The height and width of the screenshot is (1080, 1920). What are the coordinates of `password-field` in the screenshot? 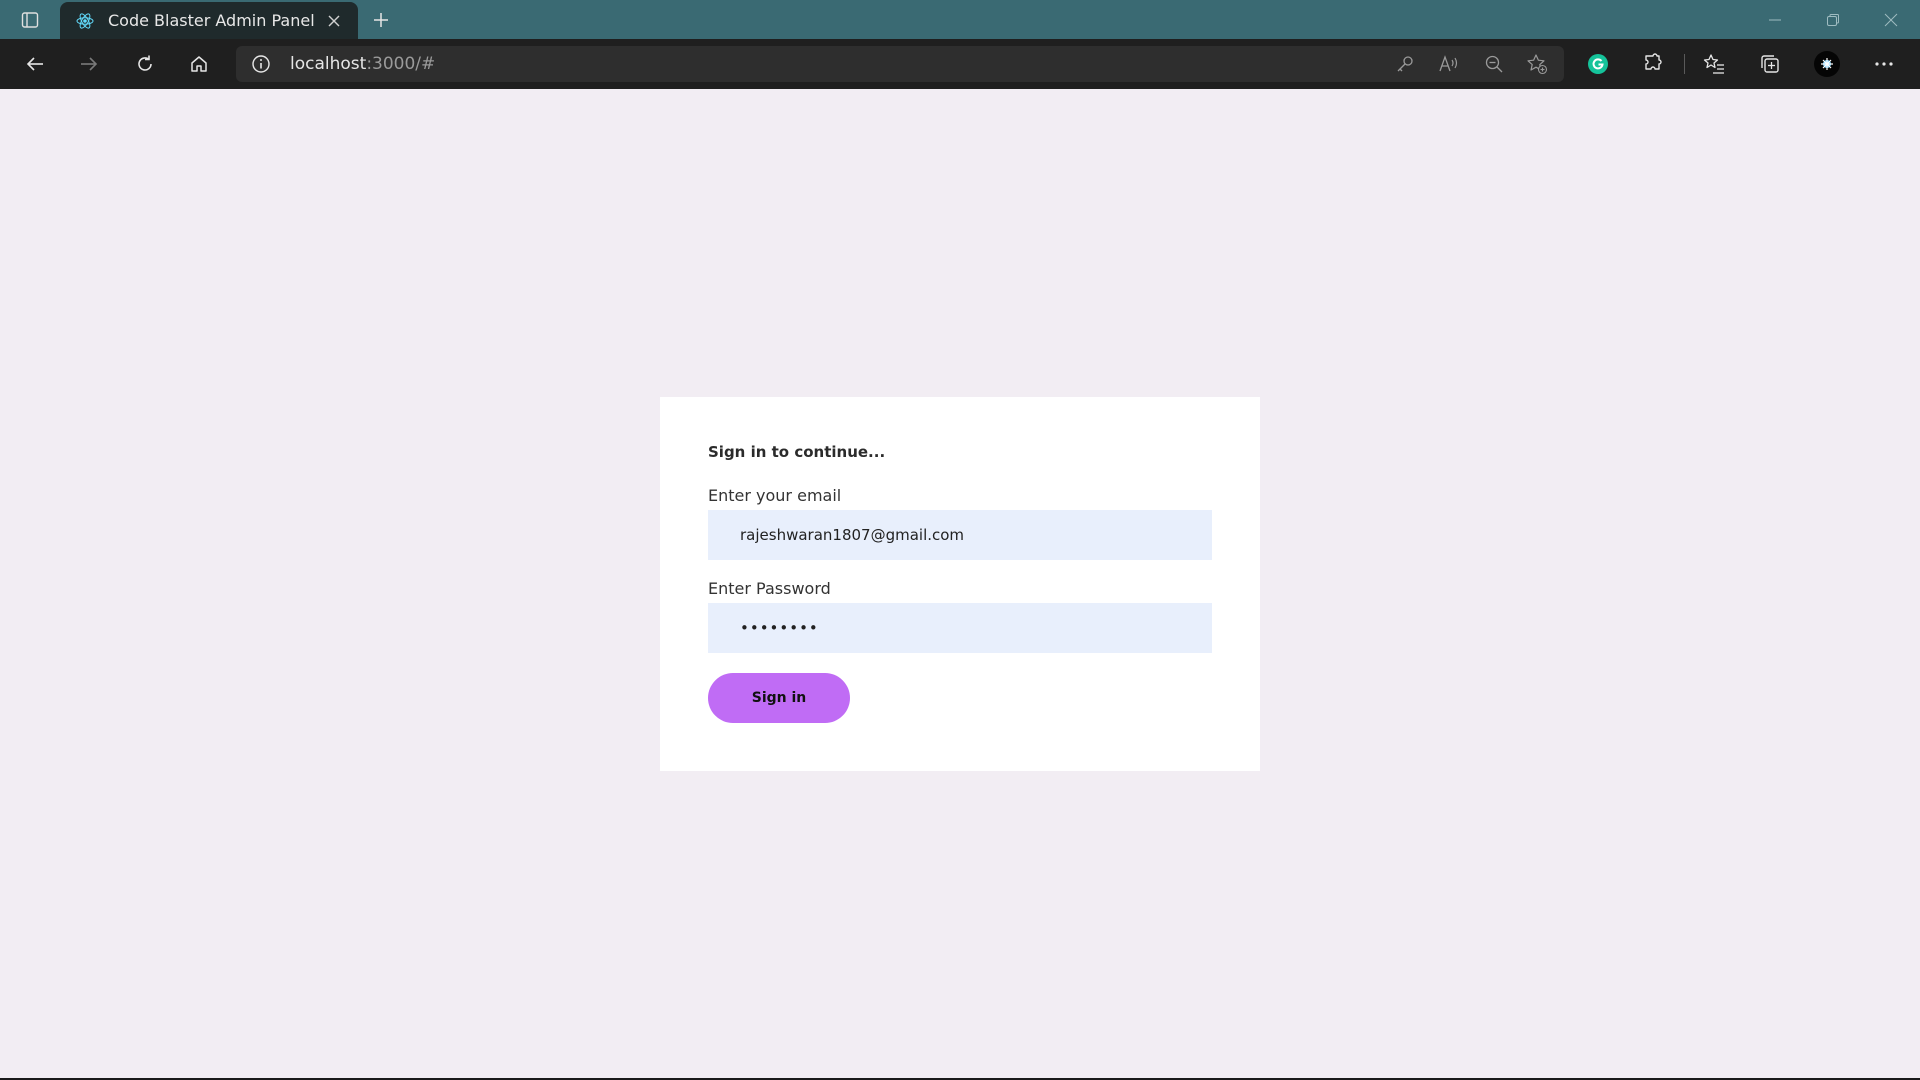 It's located at (960, 628).